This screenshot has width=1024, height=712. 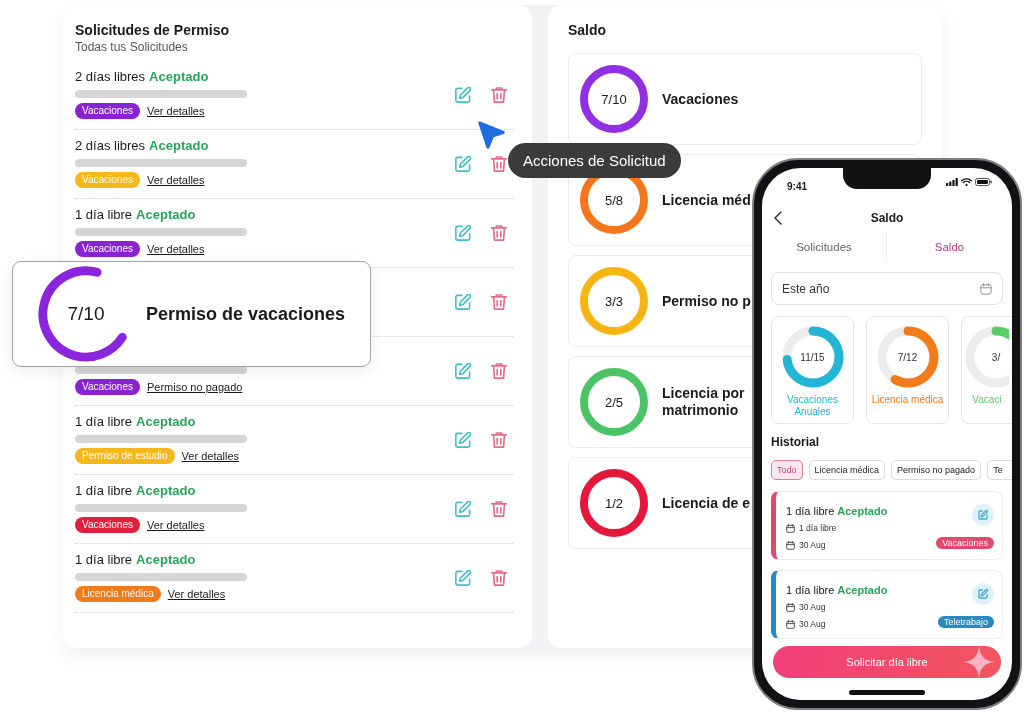 What do you see at coordinates (887, 288) in the screenshot?
I see `period-field: Este año` at bounding box center [887, 288].